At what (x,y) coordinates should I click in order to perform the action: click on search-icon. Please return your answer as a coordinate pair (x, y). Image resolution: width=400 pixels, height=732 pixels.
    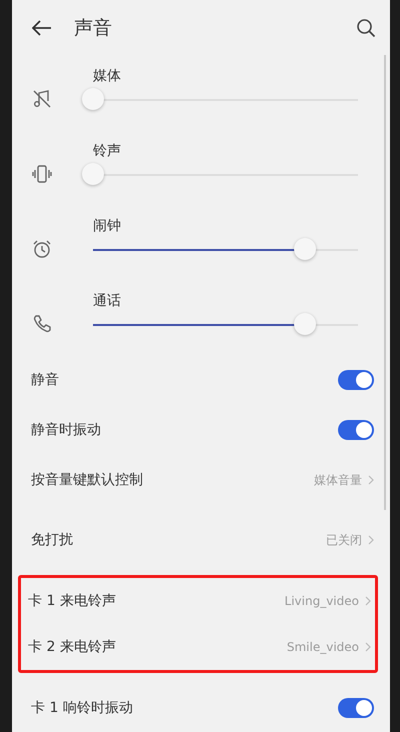
    Looking at the image, I should click on (366, 28).